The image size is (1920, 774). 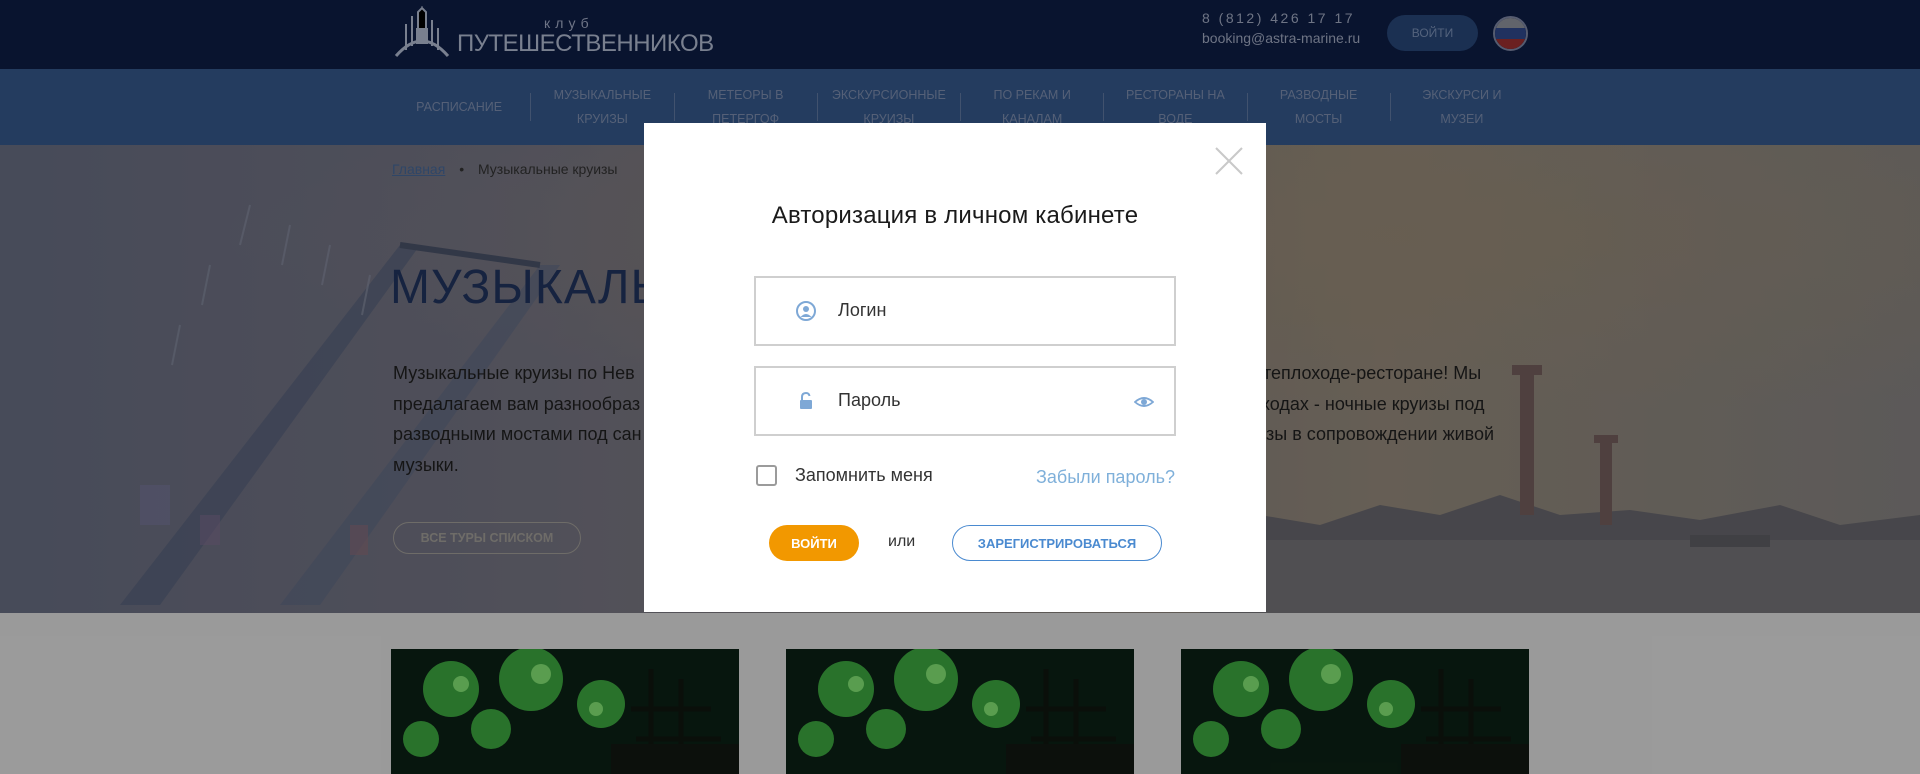 I want to click on login-button: ВОЙТИ, so click(x=814, y=543).